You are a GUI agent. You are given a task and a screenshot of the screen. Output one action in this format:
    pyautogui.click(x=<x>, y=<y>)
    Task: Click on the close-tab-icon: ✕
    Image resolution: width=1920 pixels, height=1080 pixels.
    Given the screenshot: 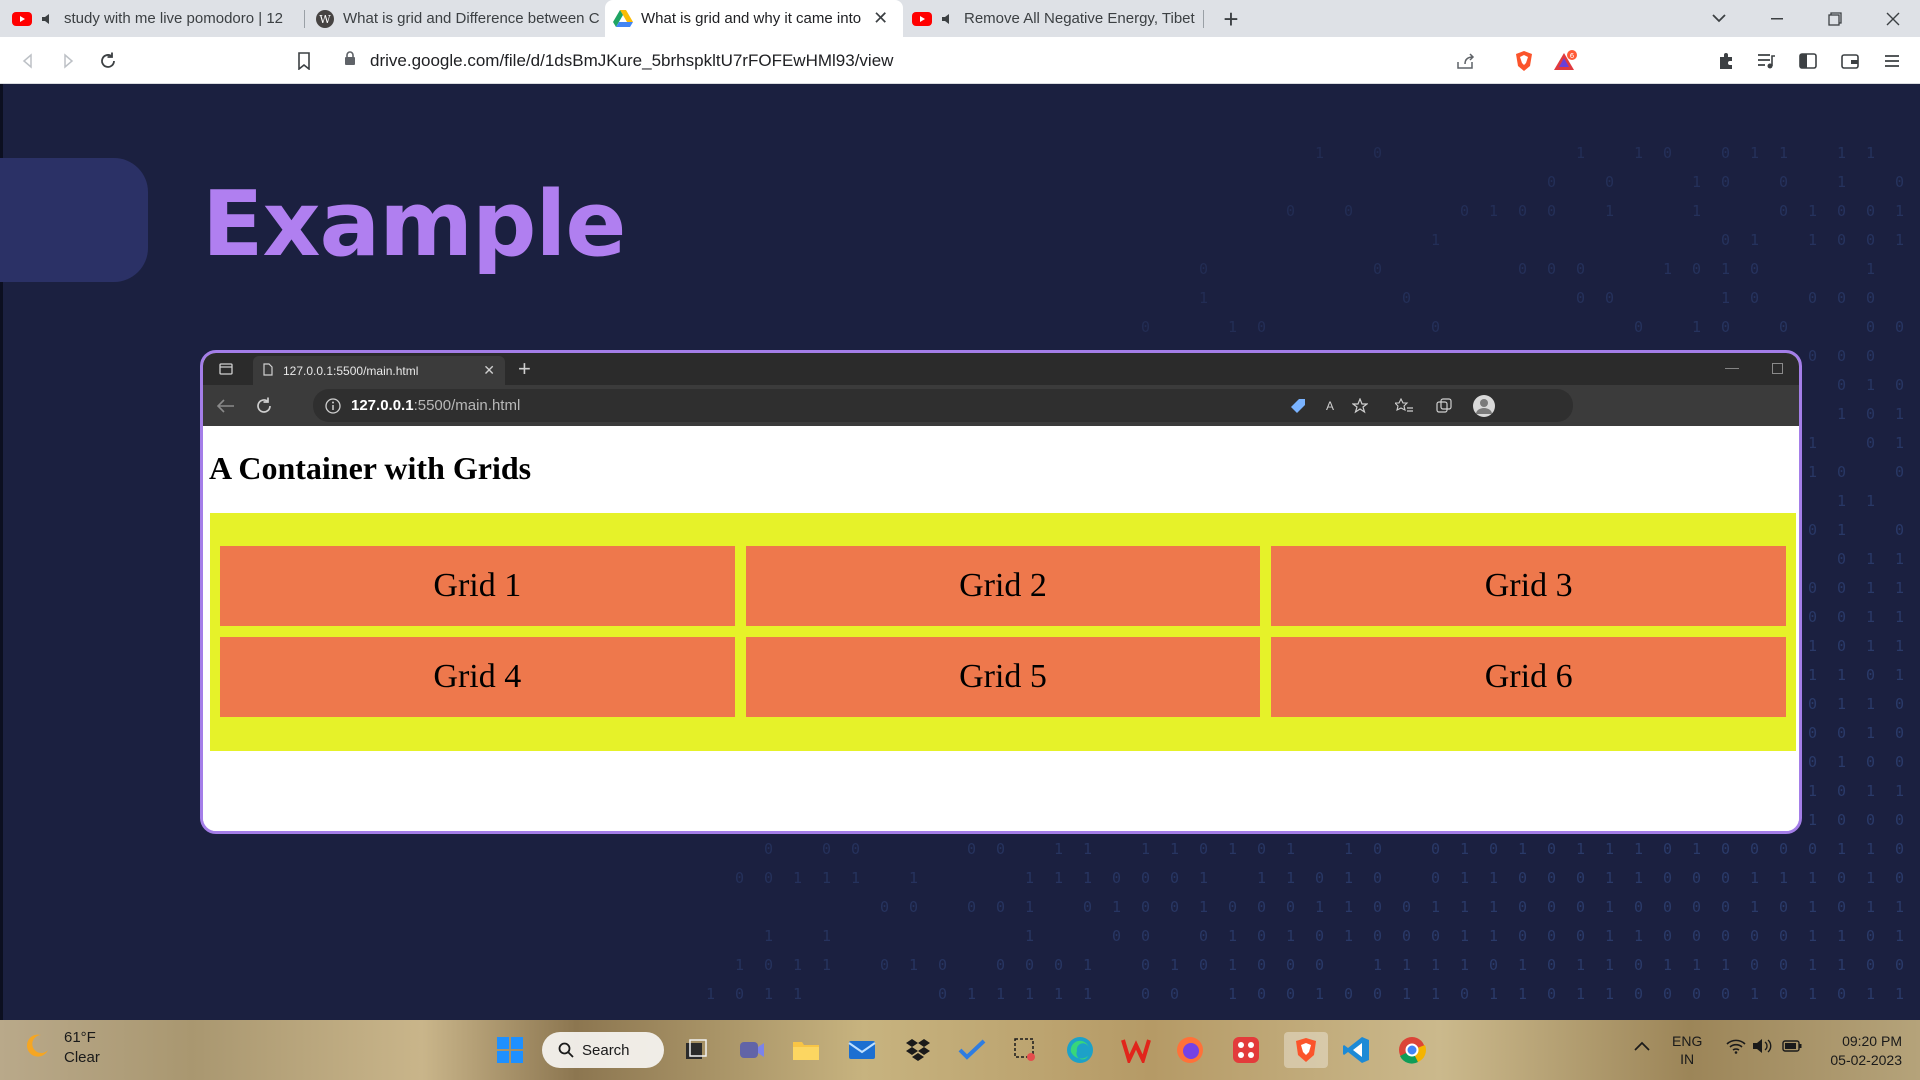 What is the action you would take?
    pyautogui.click(x=880, y=18)
    